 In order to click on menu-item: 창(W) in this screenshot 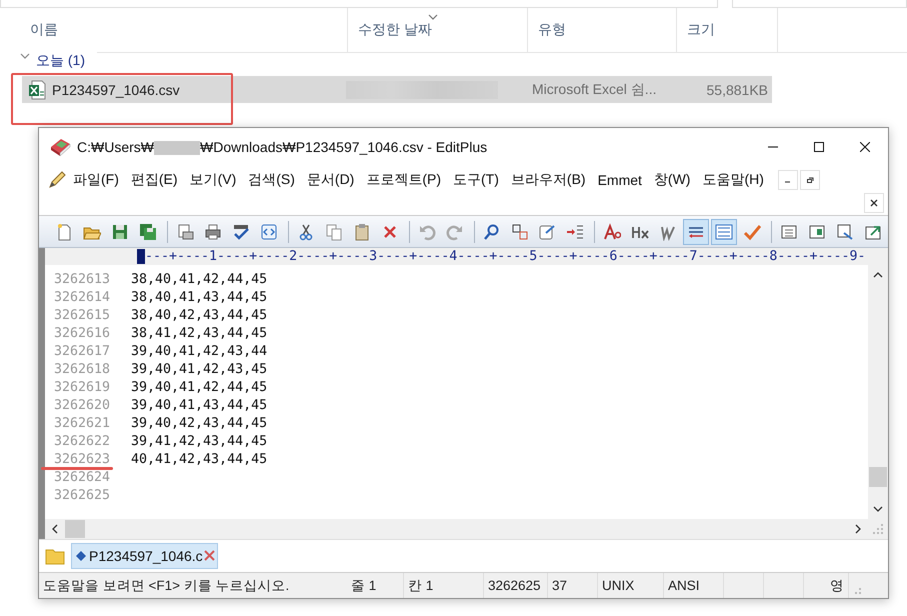, I will do `click(672, 179)`.